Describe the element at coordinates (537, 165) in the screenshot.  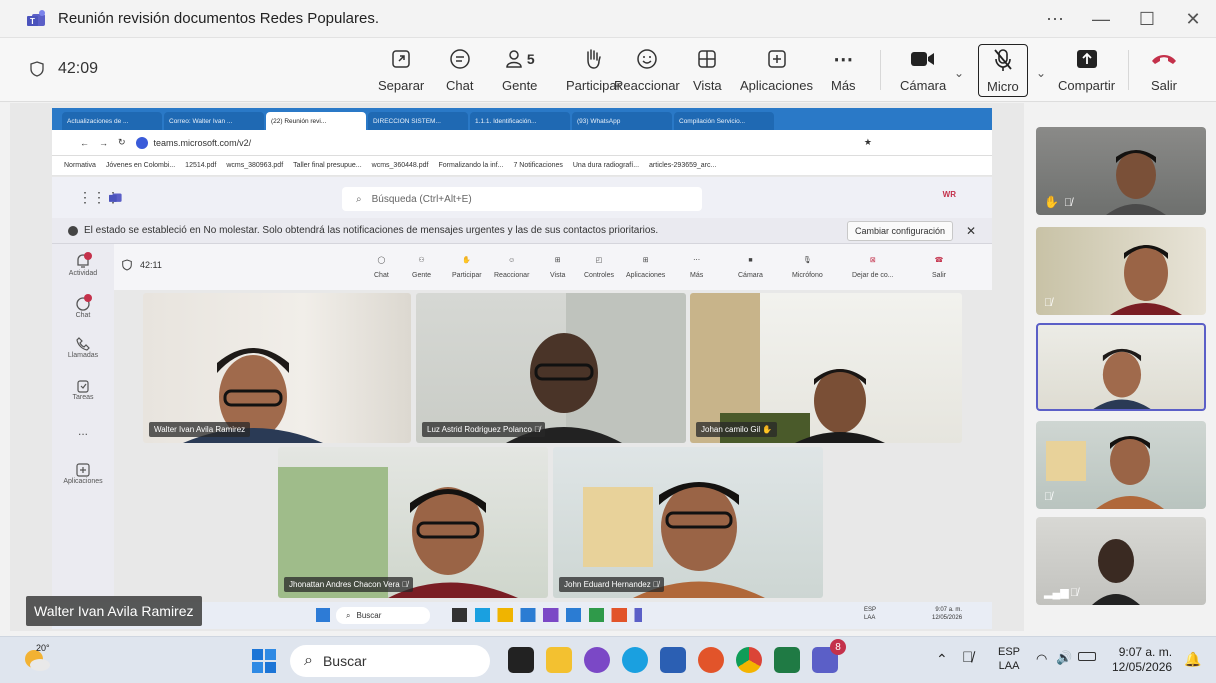
I see `bookmark: 7 Notificaciones` at that location.